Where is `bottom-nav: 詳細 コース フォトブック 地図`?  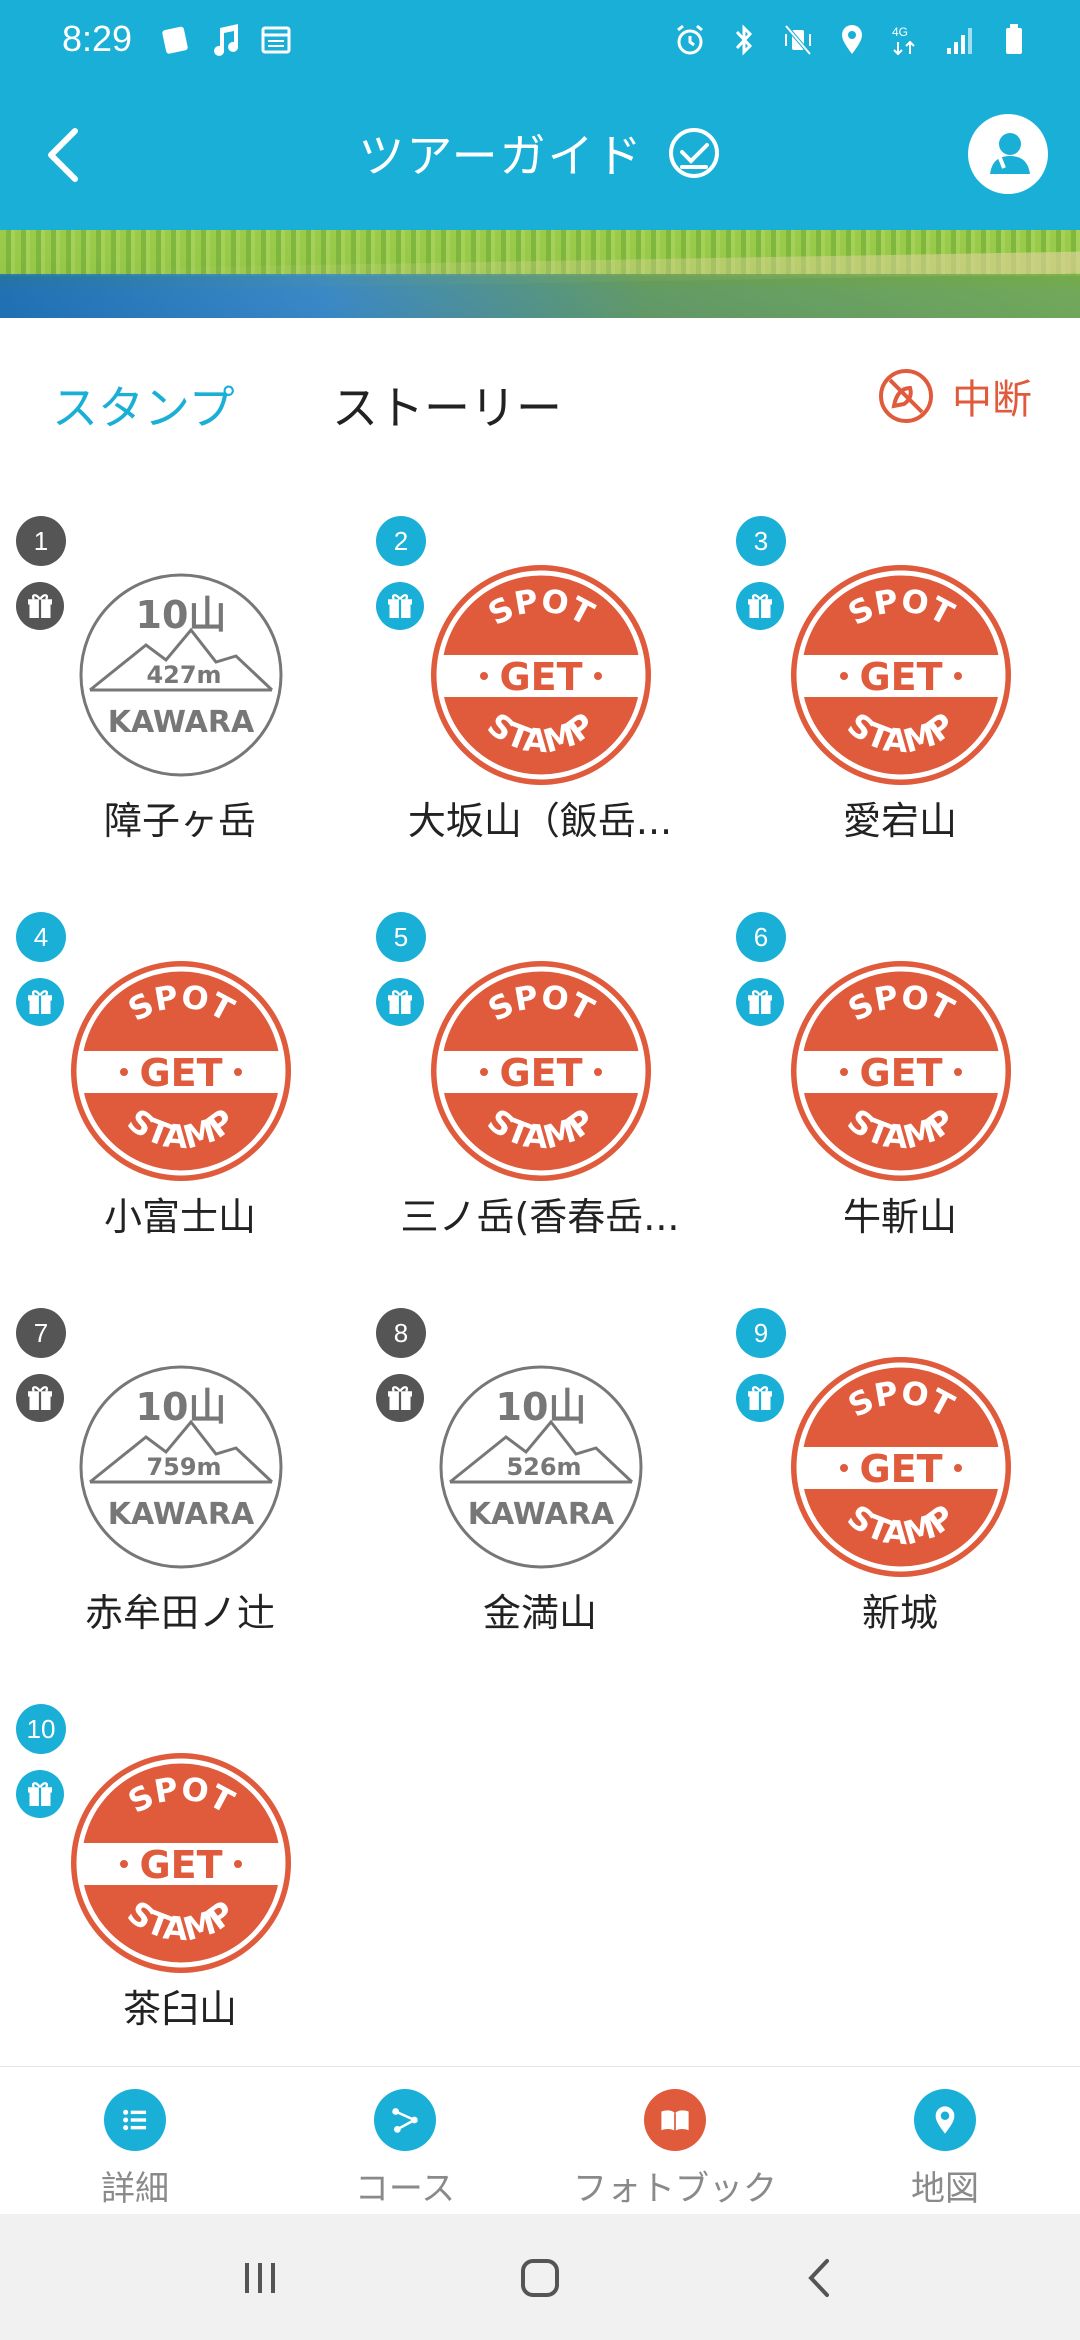 bottom-nav: 詳細 コース フォトブック 地図 is located at coordinates (540, 2140).